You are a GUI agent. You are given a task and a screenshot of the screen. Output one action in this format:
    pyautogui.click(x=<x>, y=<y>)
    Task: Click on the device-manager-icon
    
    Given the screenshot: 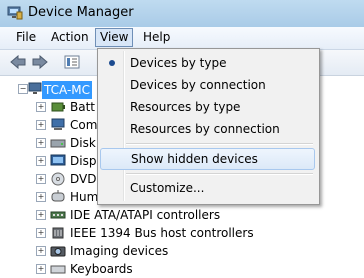 What is the action you would take?
    pyautogui.click(x=15, y=13)
    